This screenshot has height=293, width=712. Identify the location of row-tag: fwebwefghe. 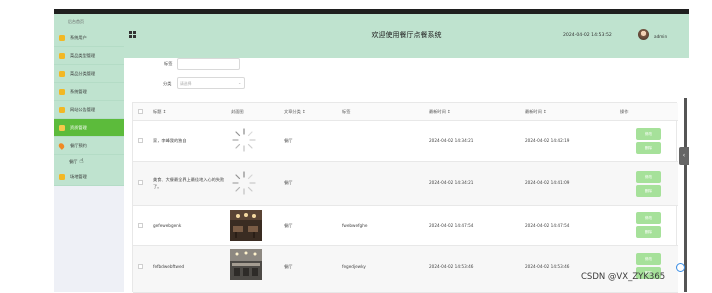
(355, 225).